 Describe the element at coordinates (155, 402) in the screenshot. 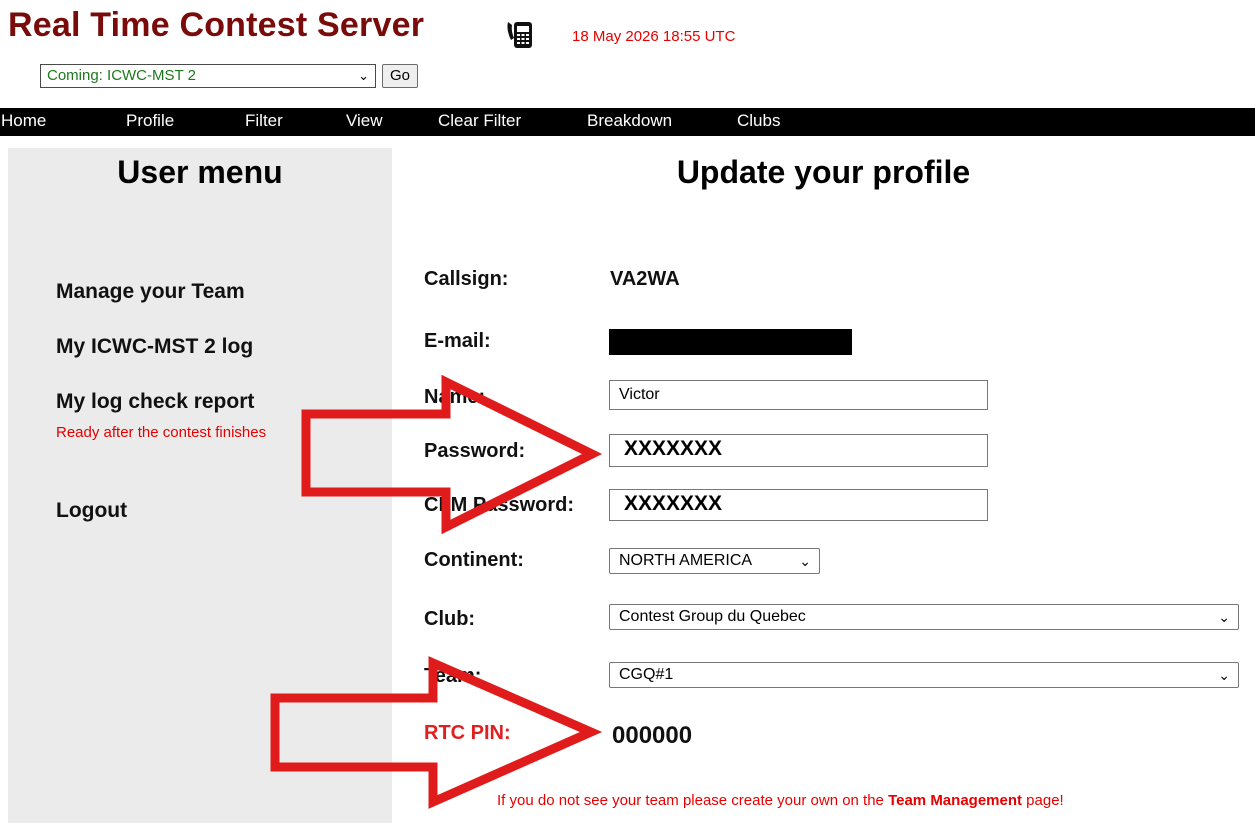

I see `sidebar-item-log-check-report: My log check report` at that location.